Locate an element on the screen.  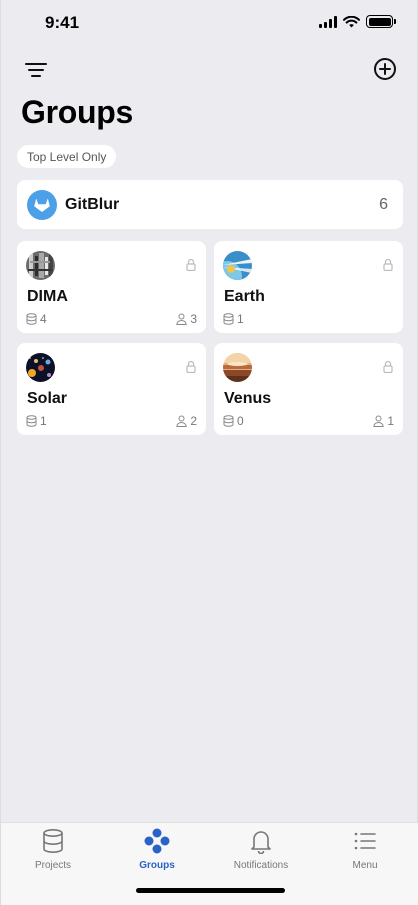
gitlab-logo-icon is located at coordinates (42, 204).